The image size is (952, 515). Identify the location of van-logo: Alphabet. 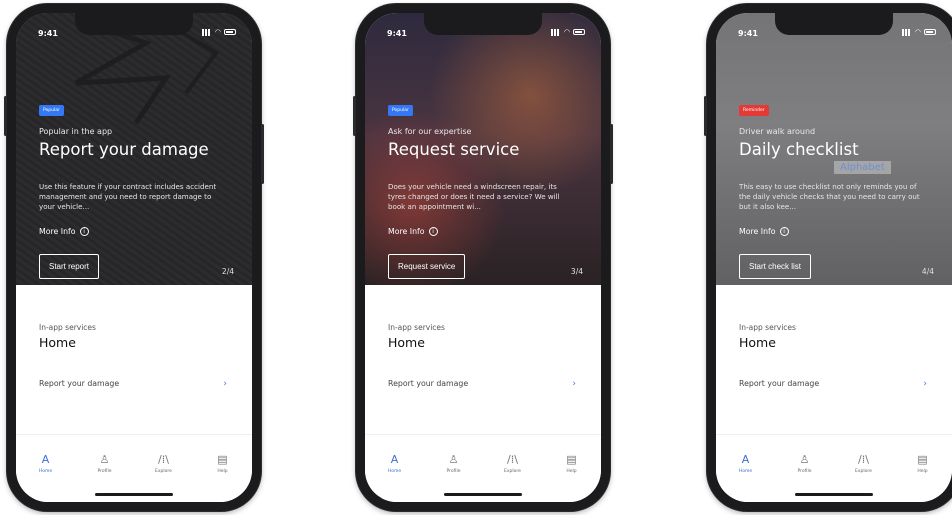
(862, 167).